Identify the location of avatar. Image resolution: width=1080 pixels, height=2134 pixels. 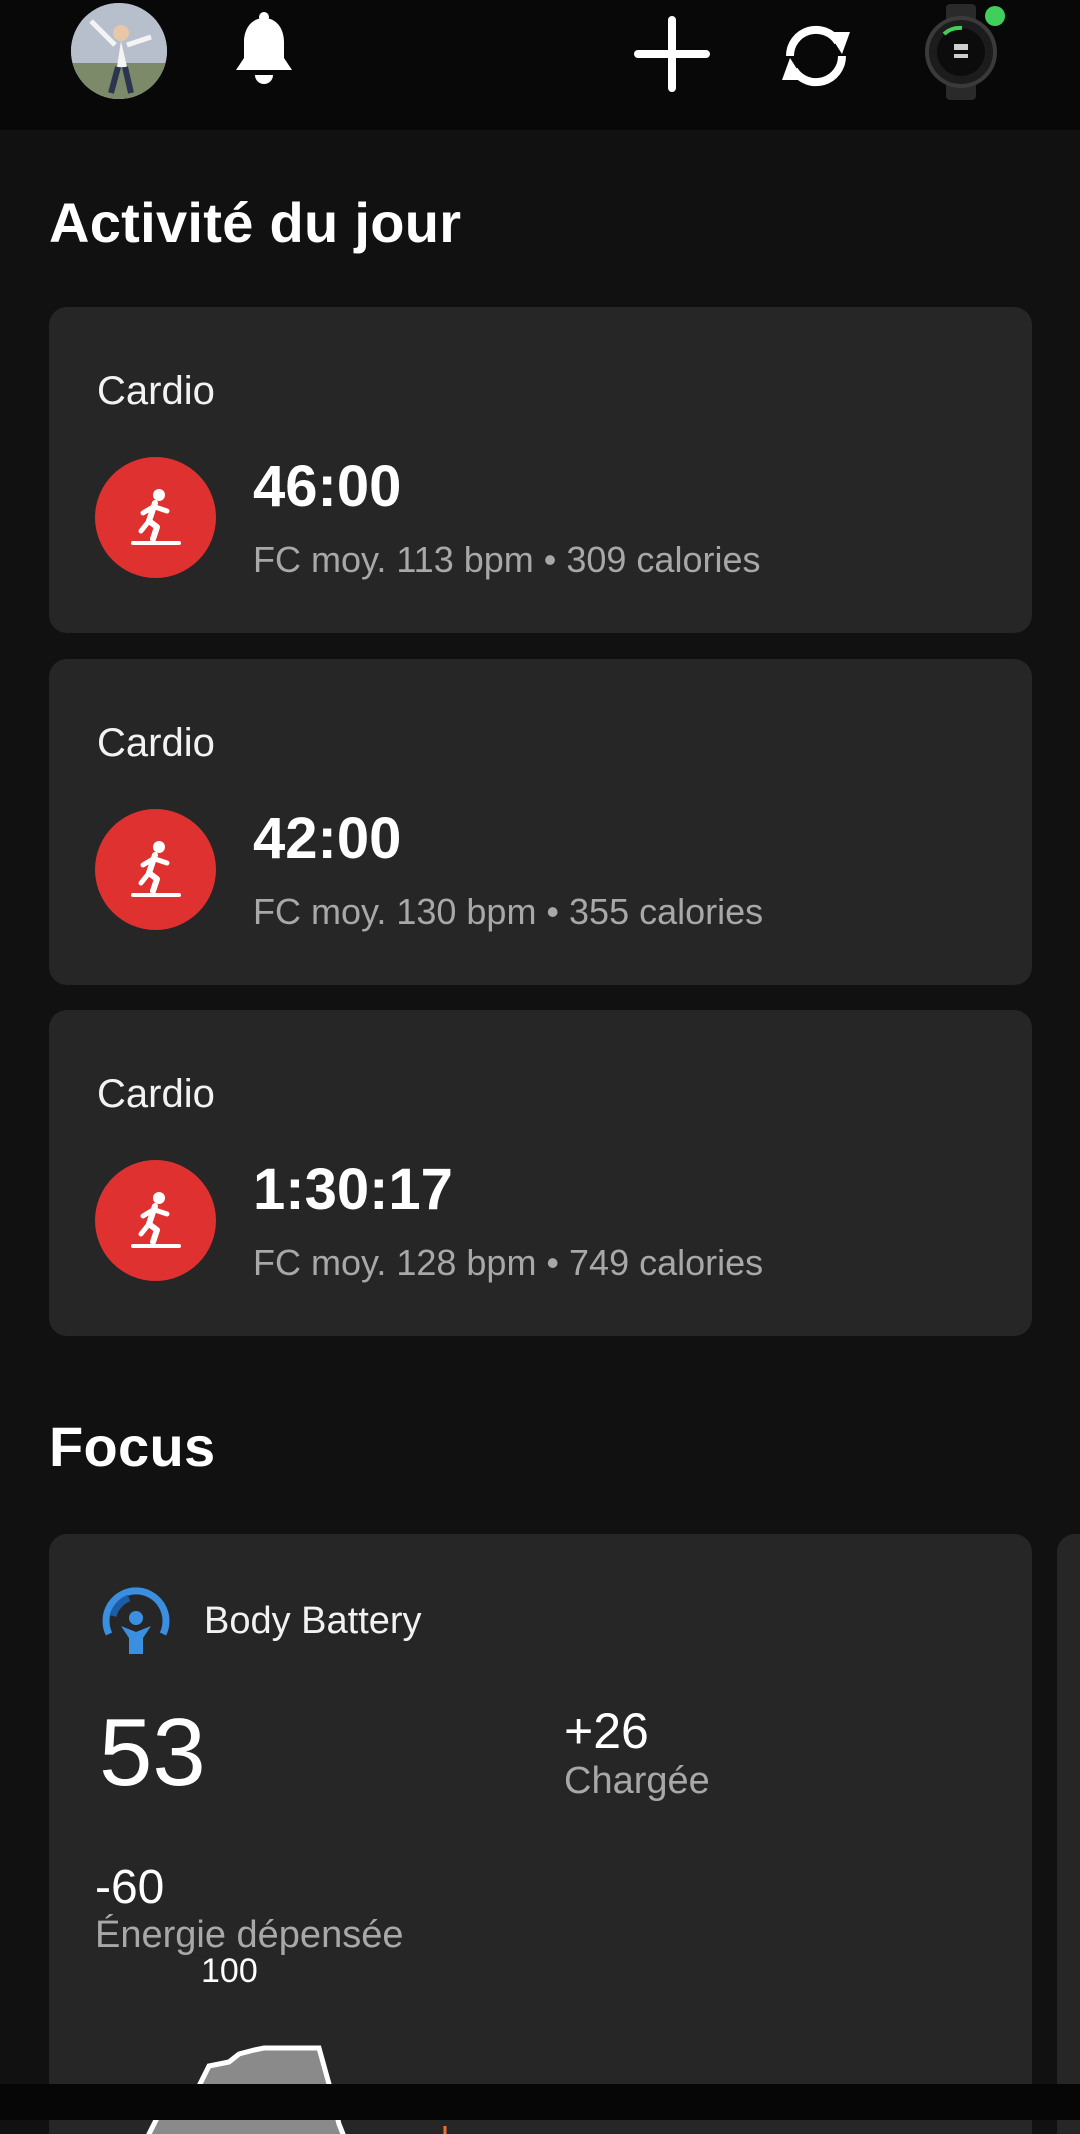
(119, 51).